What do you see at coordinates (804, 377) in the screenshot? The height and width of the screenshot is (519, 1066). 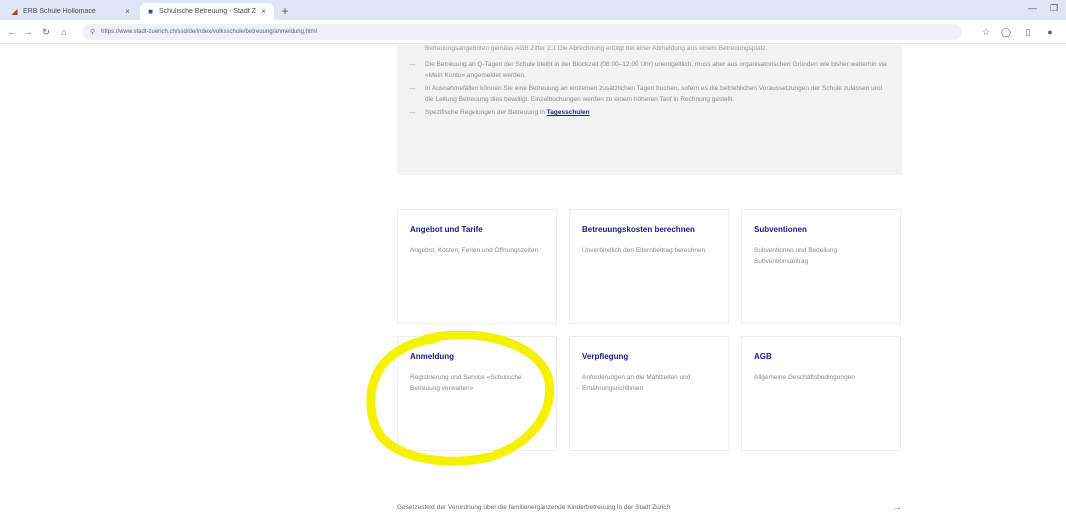 I see `card-description: Allgemeine Geschäftsbedingungen` at bounding box center [804, 377].